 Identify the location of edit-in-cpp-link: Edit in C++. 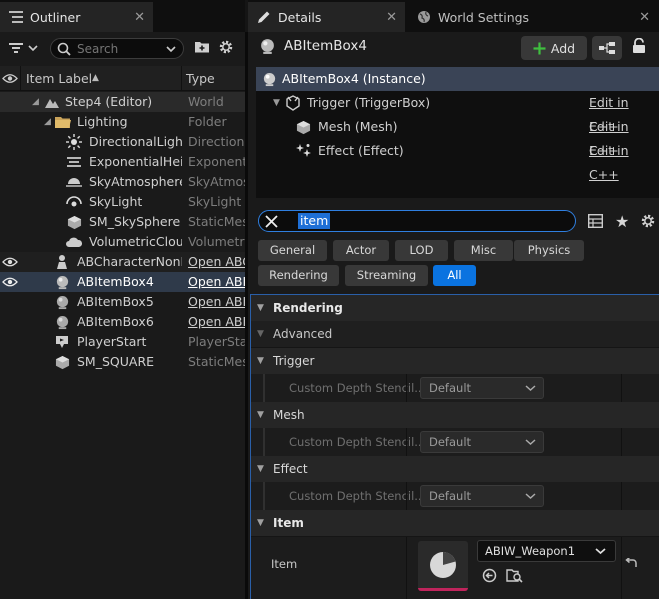
(624, 163).